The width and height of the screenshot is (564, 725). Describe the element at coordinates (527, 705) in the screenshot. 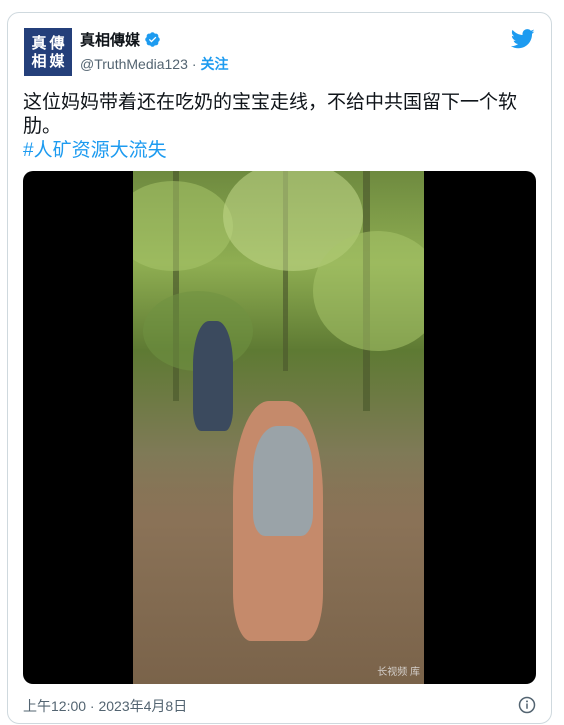

I see `info-icon` at that location.